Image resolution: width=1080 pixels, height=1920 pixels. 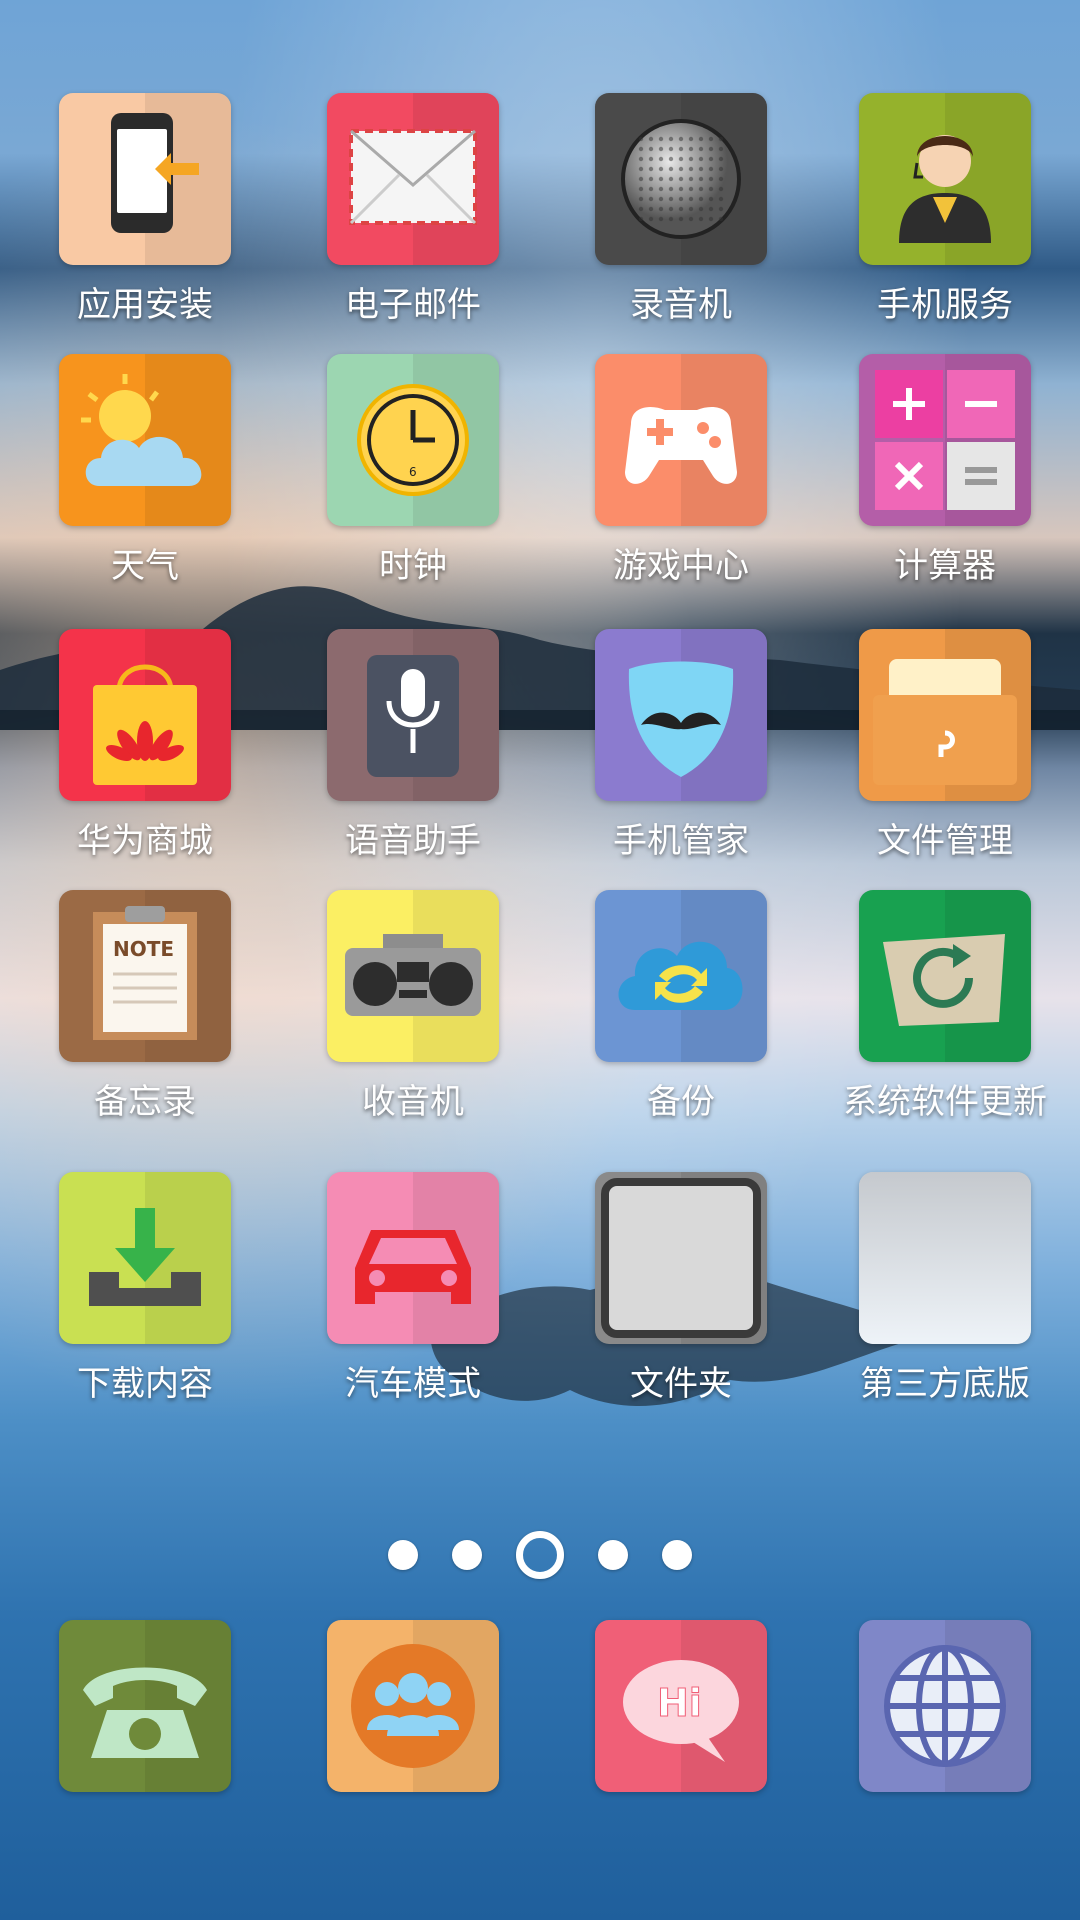 I want to click on app-shortcut: 游戏中心, so click(x=681, y=479).